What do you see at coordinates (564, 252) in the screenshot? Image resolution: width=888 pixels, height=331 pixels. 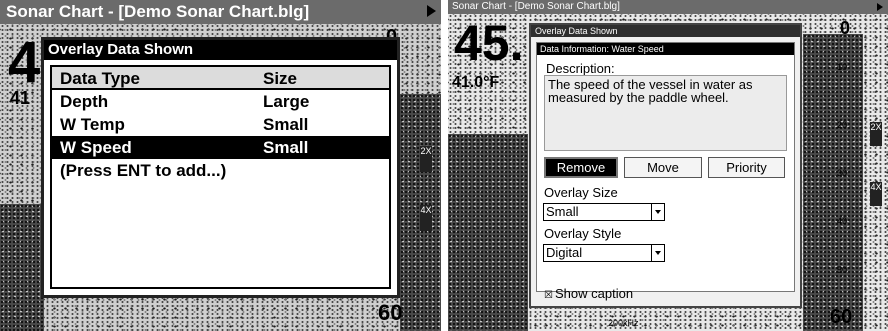 I see `overlay-style-value: Digital` at bounding box center [564, 252].